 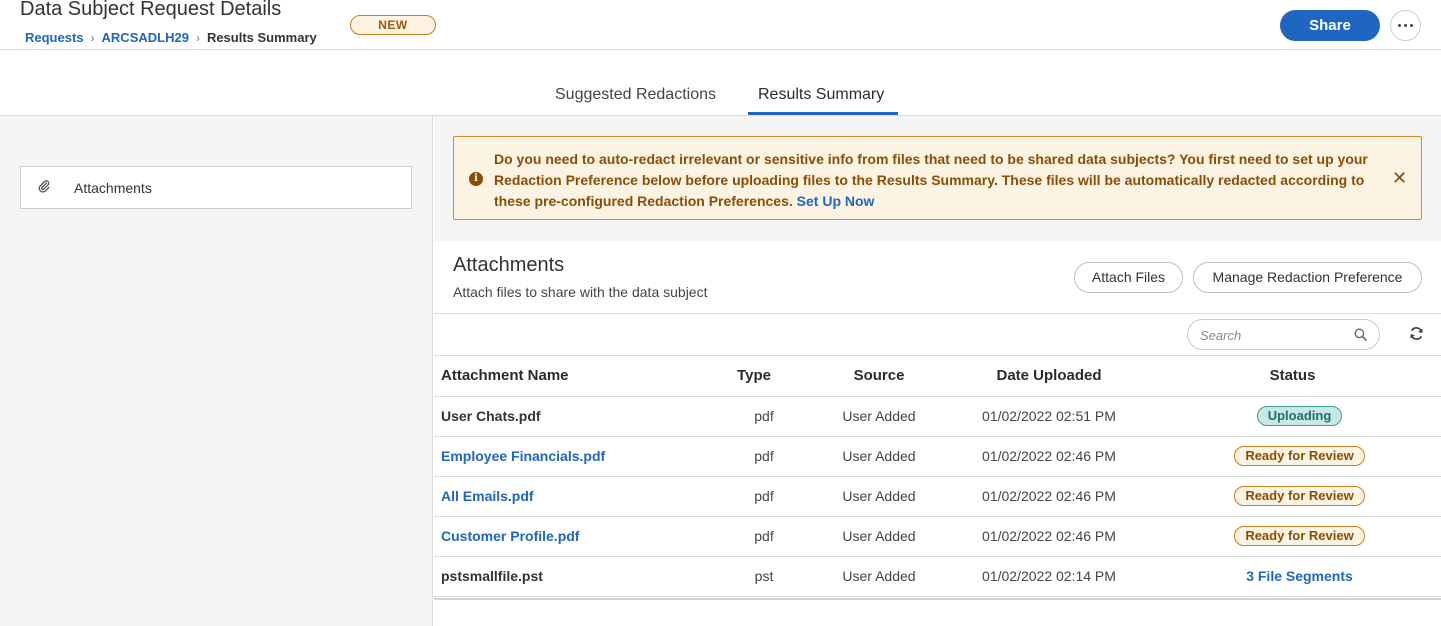 What do you see at coordinates (836, 201) in the screenshot?
I see `set-up-now-link: Set Up Now` at bounding box center [836, 201].